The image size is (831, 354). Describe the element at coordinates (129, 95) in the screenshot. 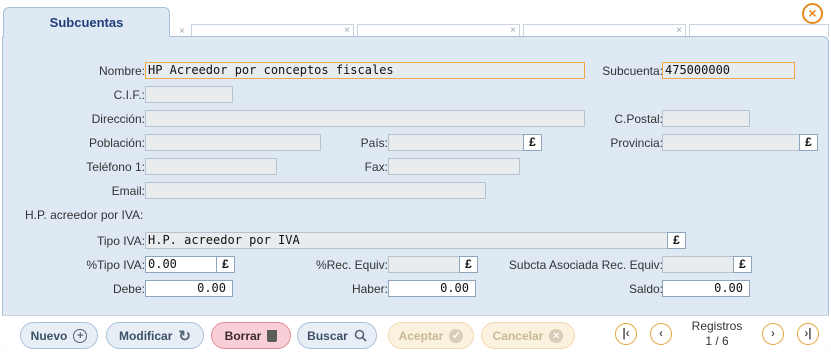

I see `cif-label: C.I.F.:` at that location.